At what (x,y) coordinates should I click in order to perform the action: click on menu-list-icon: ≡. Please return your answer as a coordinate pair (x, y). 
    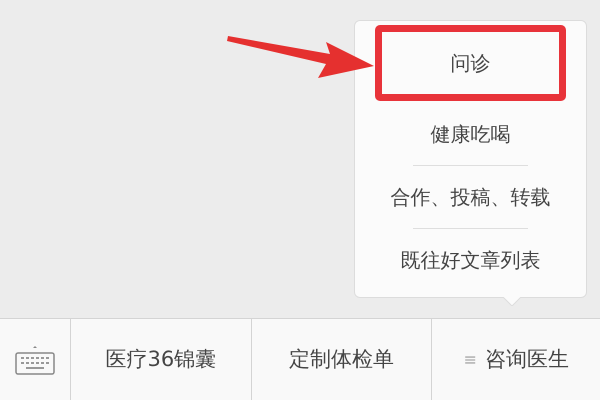
    Looking at the image, I should click on (470, 360).